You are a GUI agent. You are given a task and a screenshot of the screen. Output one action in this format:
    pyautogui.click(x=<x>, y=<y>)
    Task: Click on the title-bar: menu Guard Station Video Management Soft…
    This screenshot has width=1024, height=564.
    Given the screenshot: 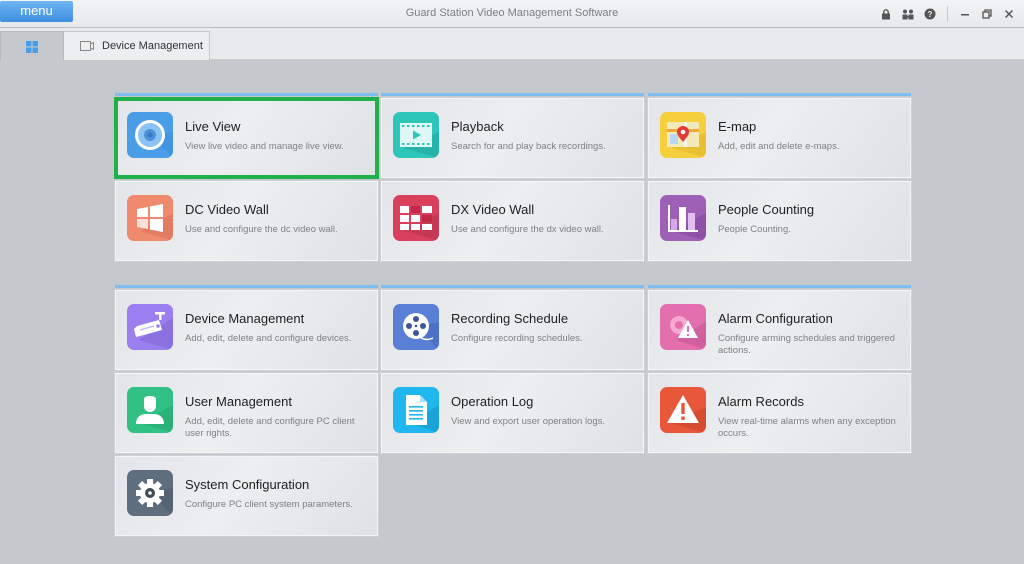 What is the action you would take?
    pyautogui.click(x=512, y=14)
    